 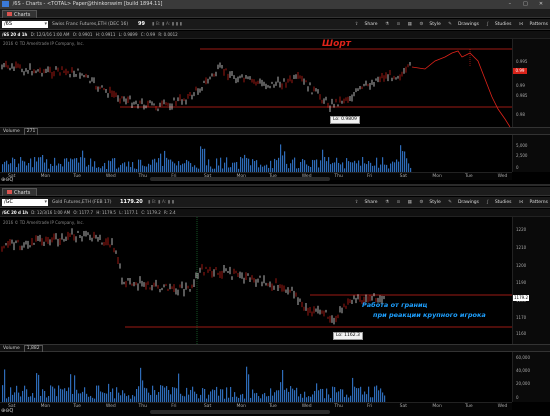 I want to click on date-value: D: 12/3/16 1:00 AM, so click(x=51, y=212).